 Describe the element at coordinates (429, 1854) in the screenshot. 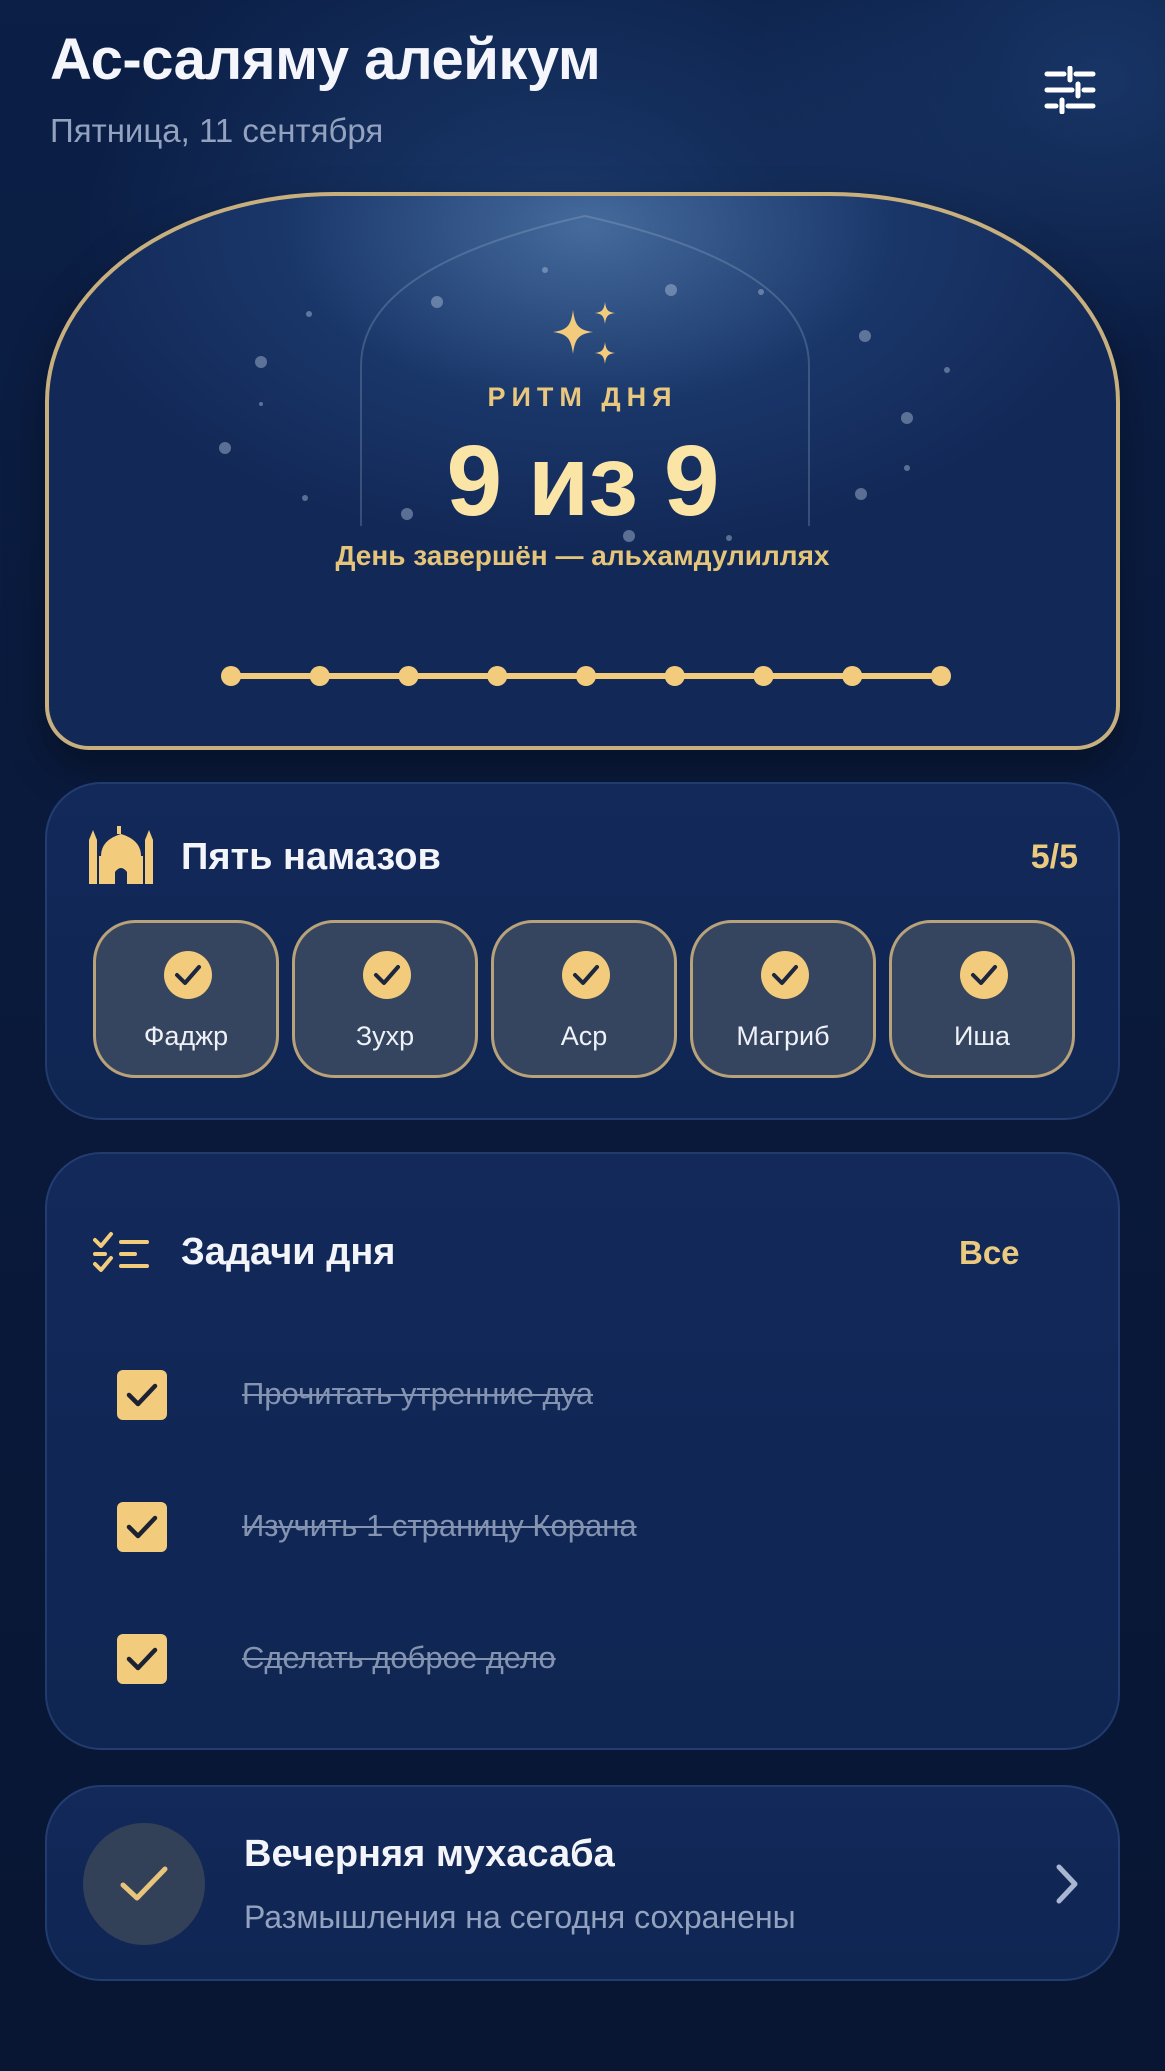

I see `evening-title: Вечерняя мухасаба` at that location.